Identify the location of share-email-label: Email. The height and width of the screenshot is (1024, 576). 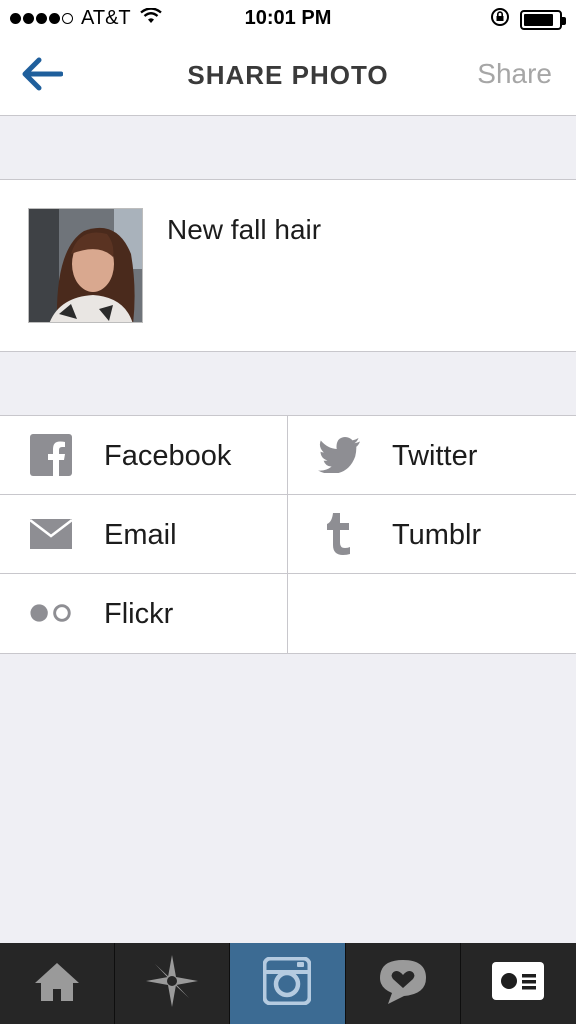
(140, 535).